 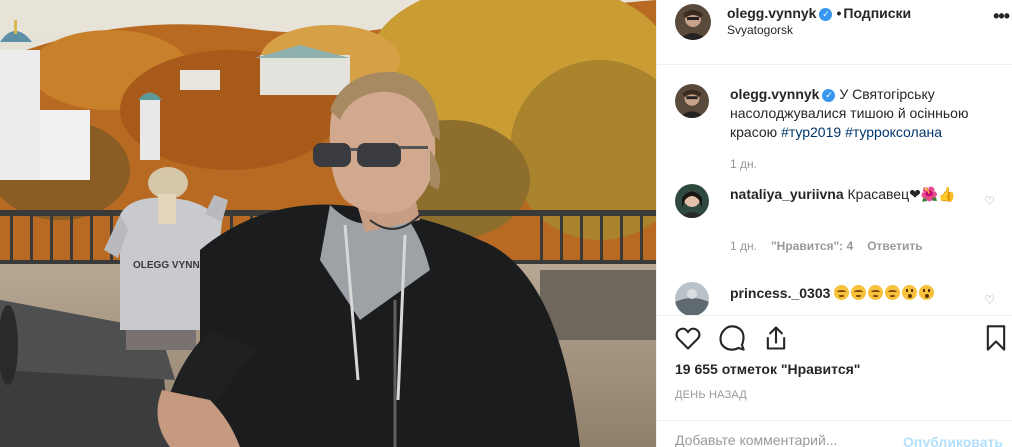 I want to click on comment-body: nataliya_yuriivna Красавец❤🌺👍, so click(x=850, y=194).